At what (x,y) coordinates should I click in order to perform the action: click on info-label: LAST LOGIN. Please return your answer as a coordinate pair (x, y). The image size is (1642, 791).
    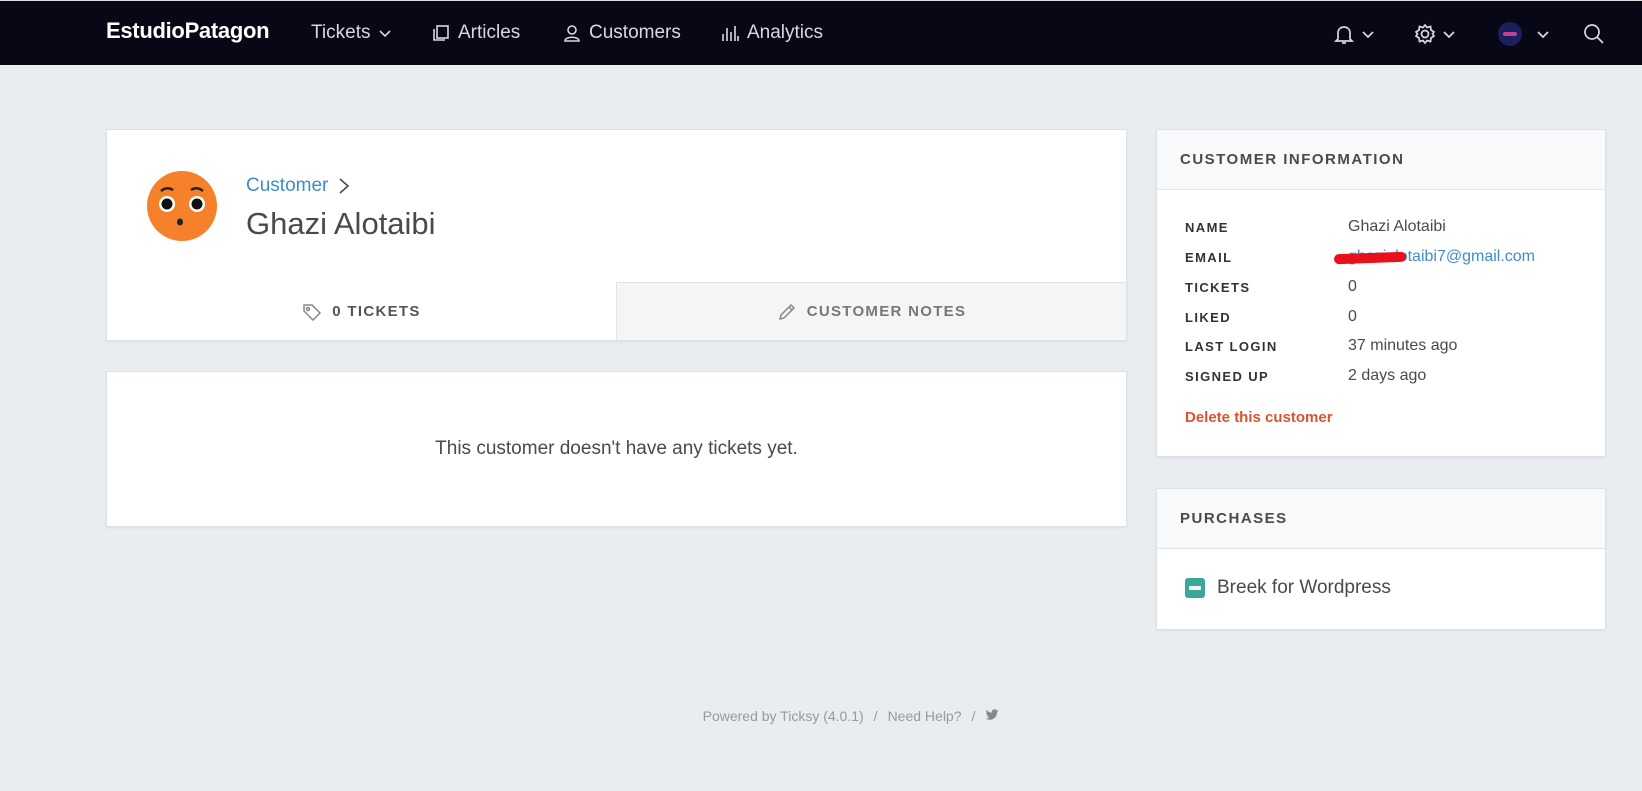
    Looking at the image, I should click on (1231, 346).